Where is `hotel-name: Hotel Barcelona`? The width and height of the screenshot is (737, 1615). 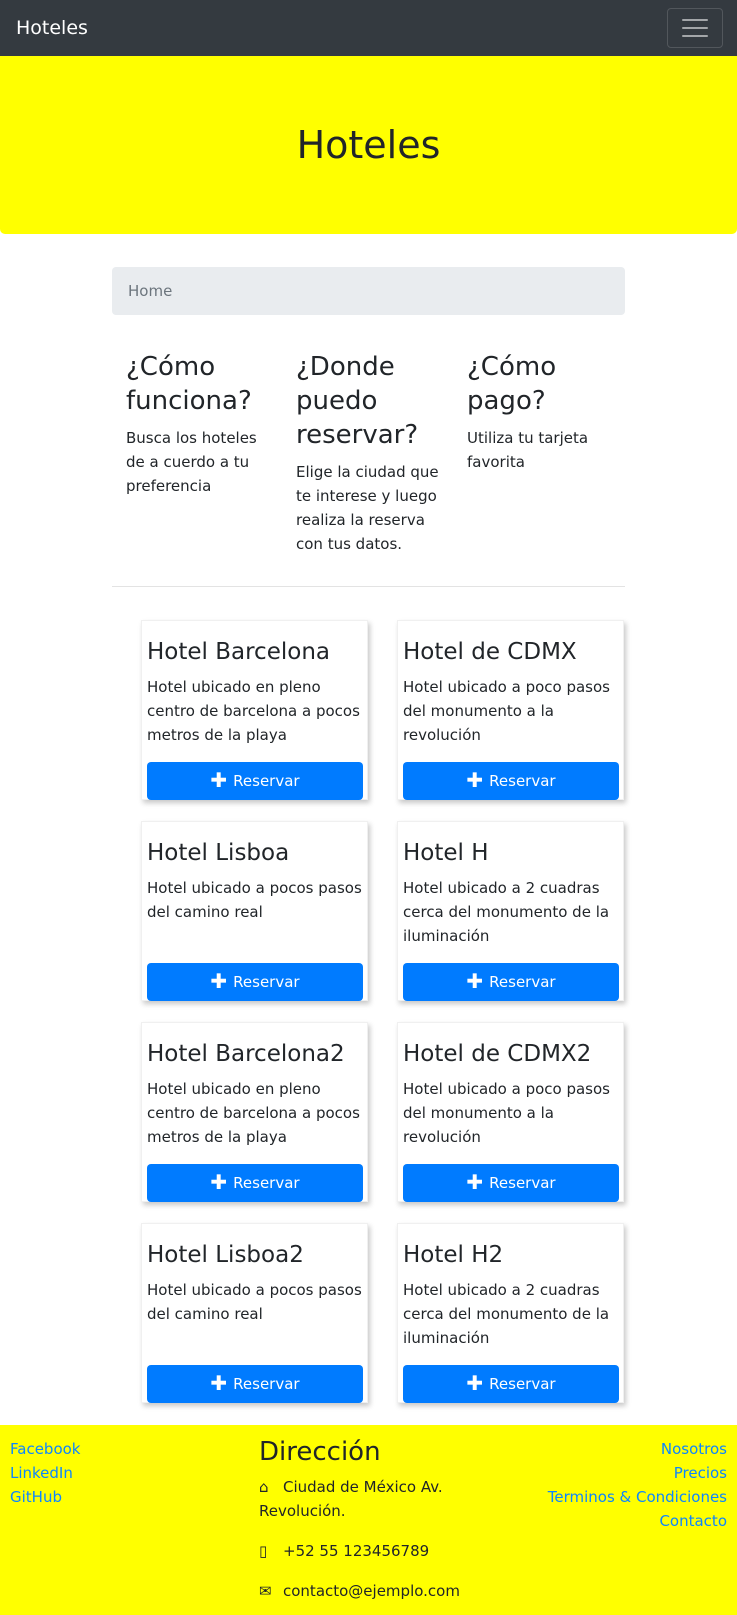 hotel-name: Hotel Barcelona is located at coordinates (238, 652).